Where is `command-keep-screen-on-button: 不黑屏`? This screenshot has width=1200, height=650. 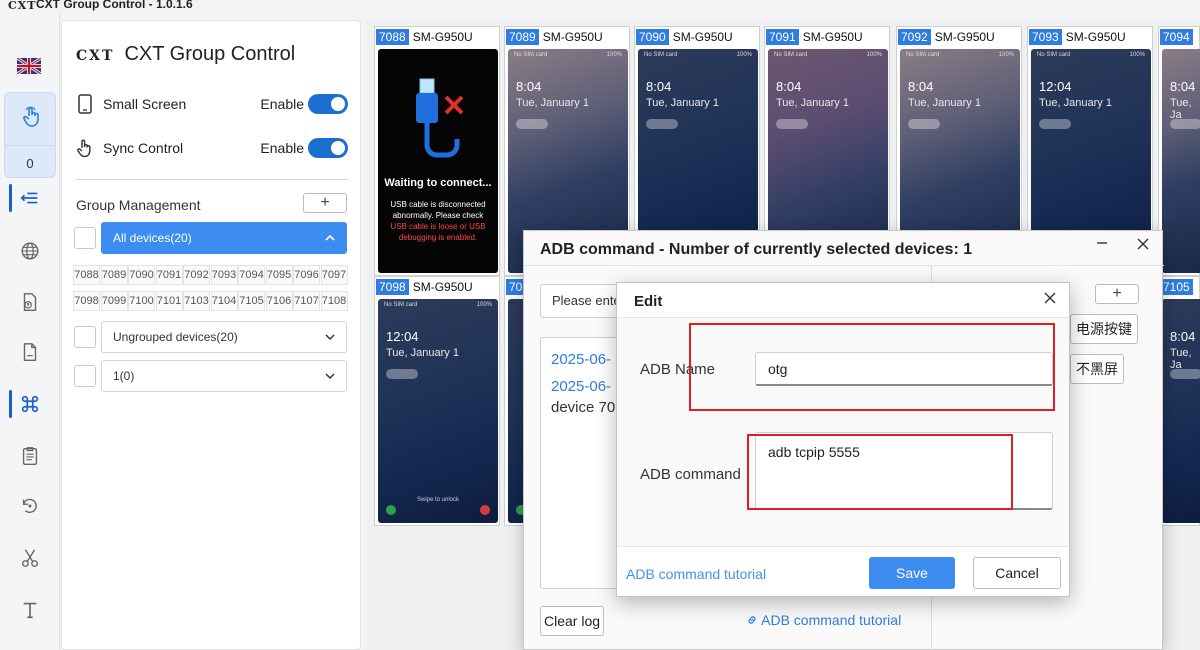
command-keep-screen-on-button: 不黑屏 is located at coordinates (1097, 369).